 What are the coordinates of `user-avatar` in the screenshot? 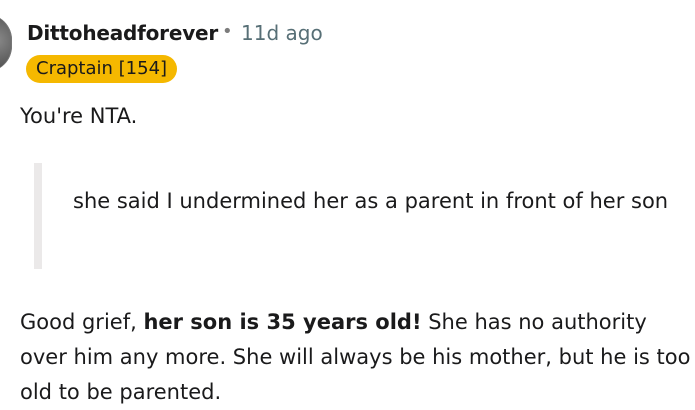 It's located at (6, 43).